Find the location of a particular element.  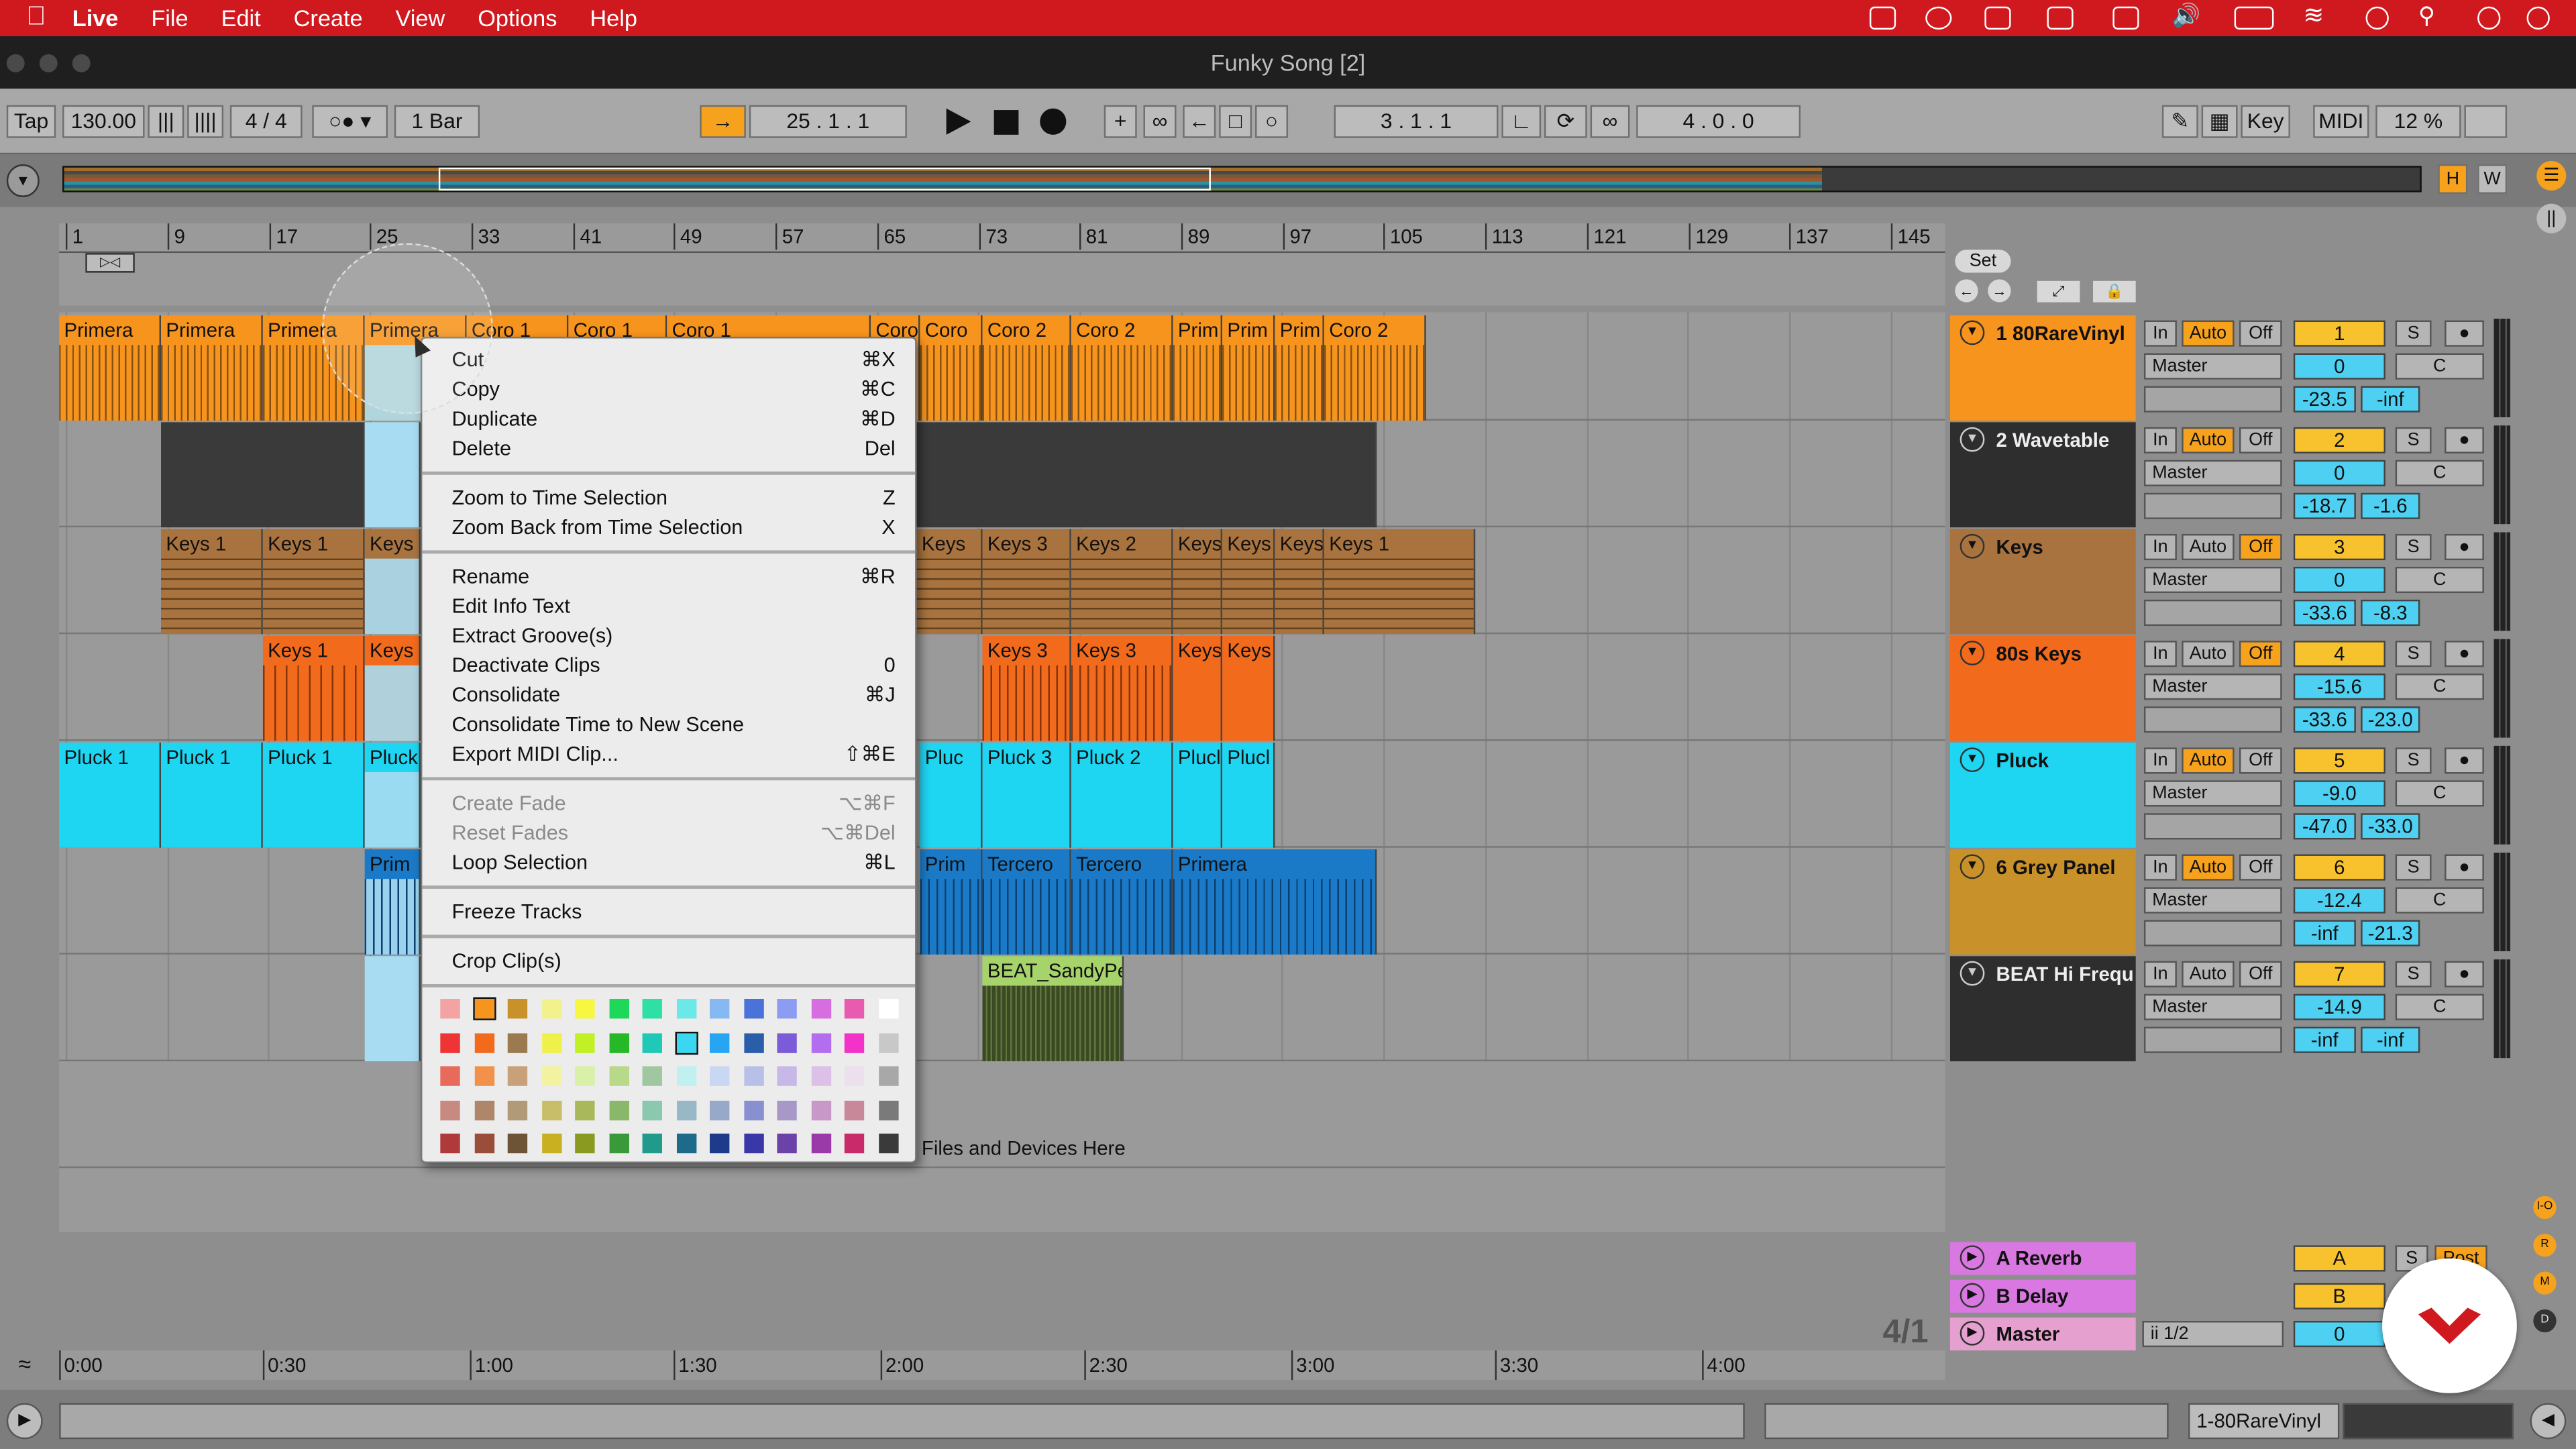

show-hide-play-icon: ▶ is located at coordinates (24, 1421).